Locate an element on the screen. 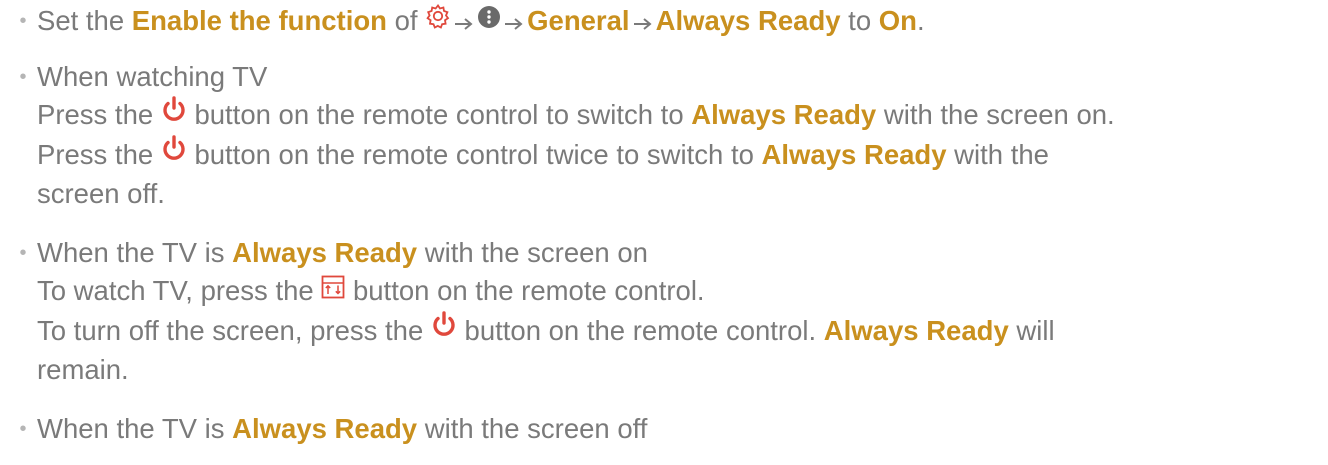 The width and height of the screenshot is (1328, 465). more-options-icon is located at coordinates (489, 20).